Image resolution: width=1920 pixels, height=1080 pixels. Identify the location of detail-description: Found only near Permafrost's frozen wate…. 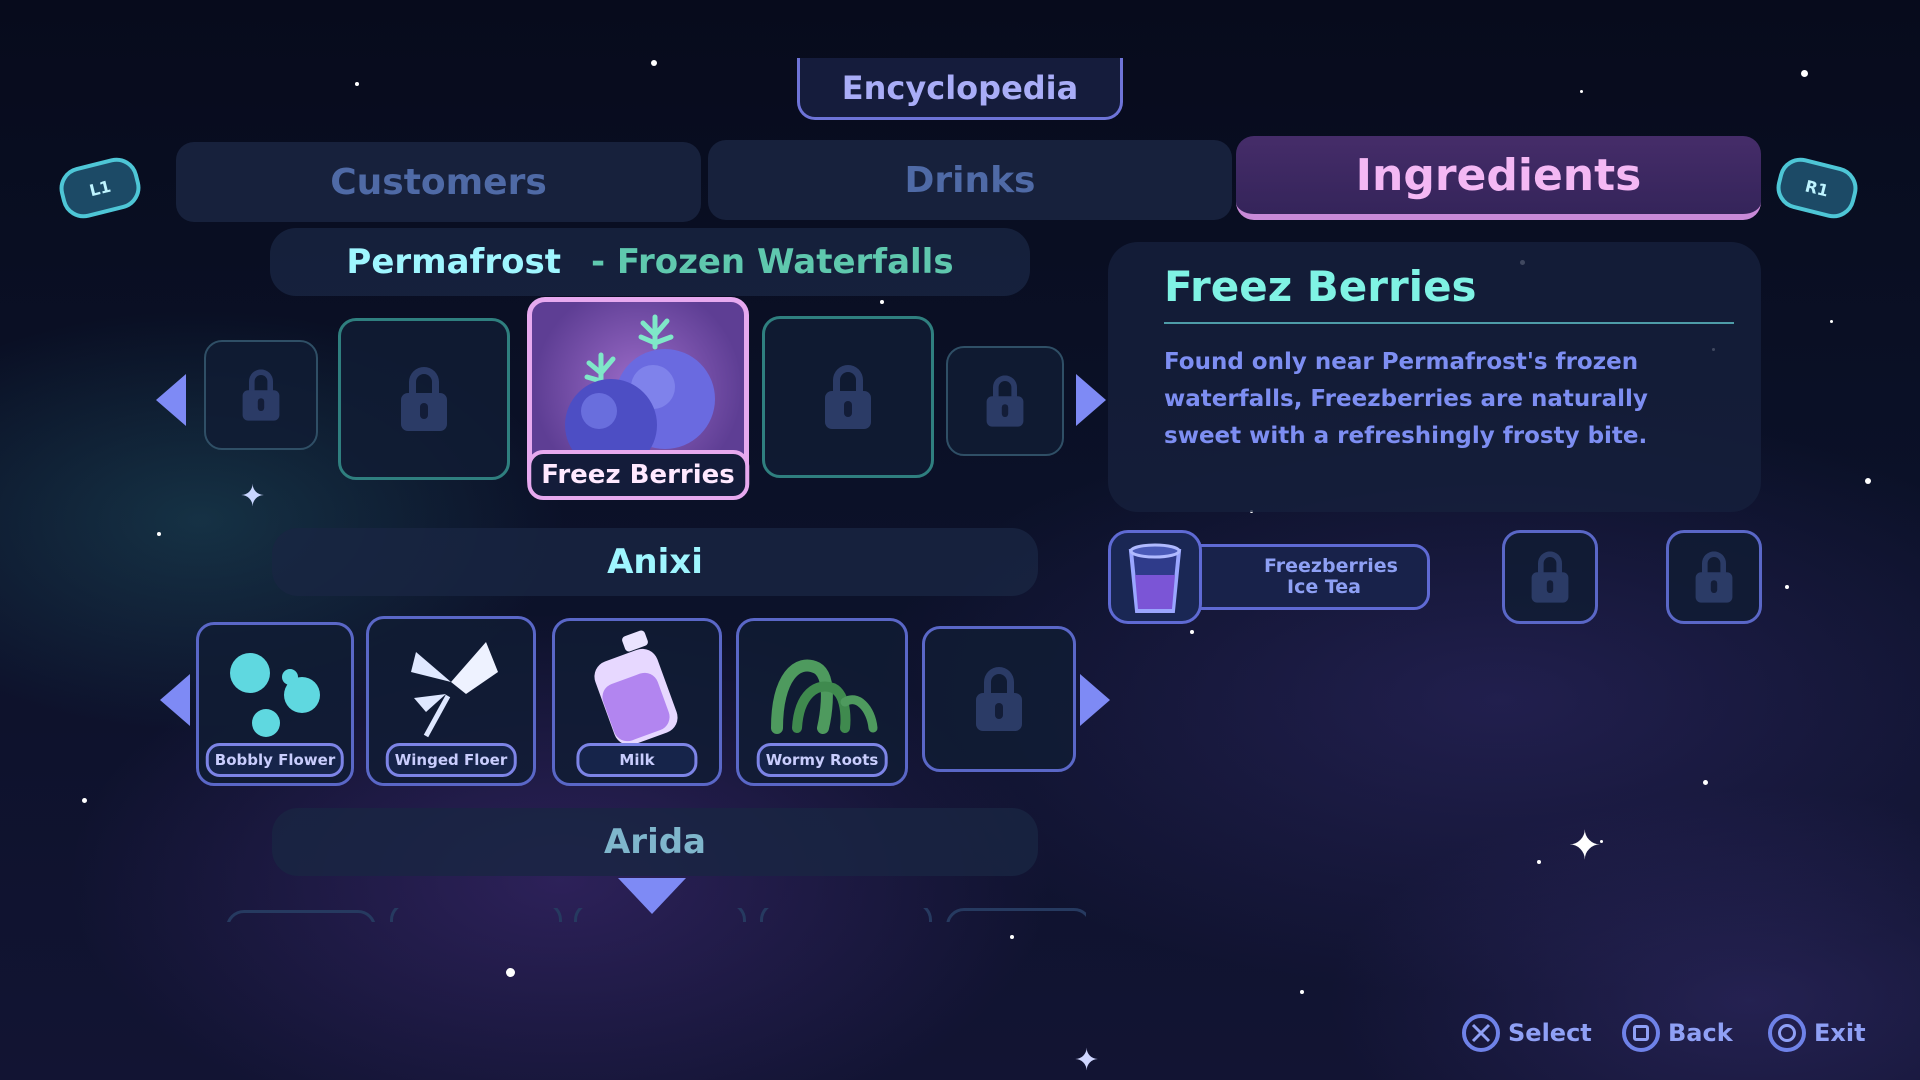
(1406, 399).